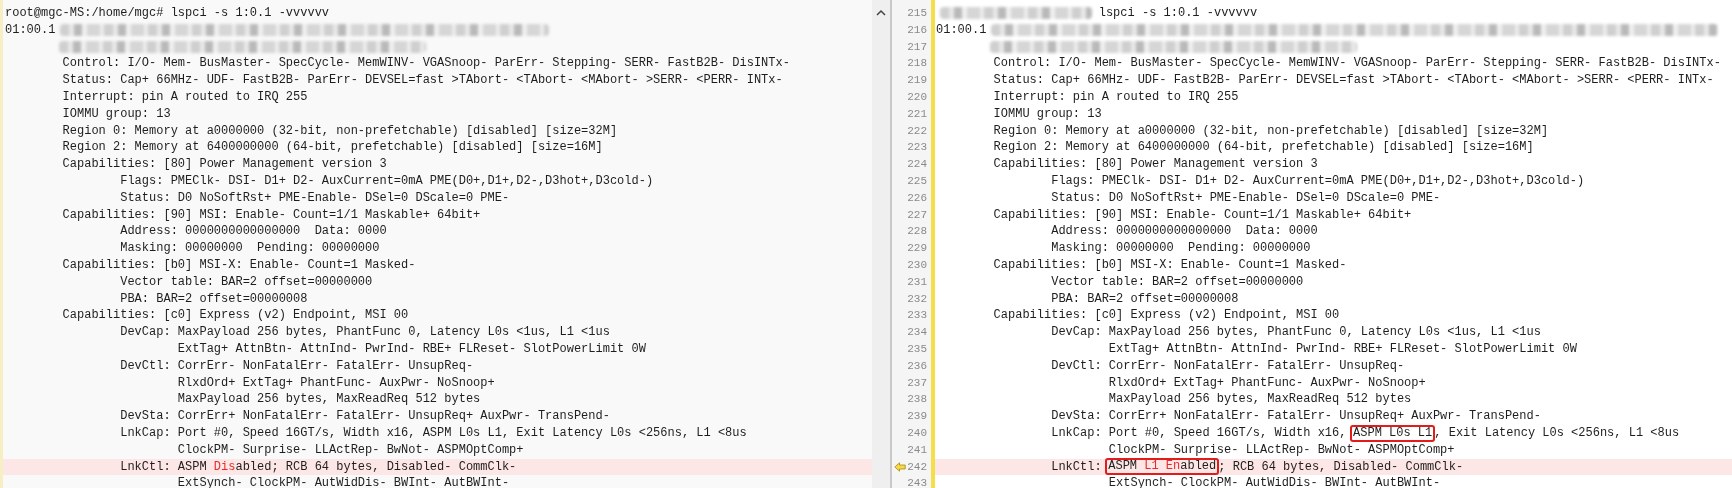  What do you see at coordinates (1178, 13) in the screenshot?
I see `code-text: lspci -s 1:0.1 -vvvvvv` at bounding box center [1178, 13].